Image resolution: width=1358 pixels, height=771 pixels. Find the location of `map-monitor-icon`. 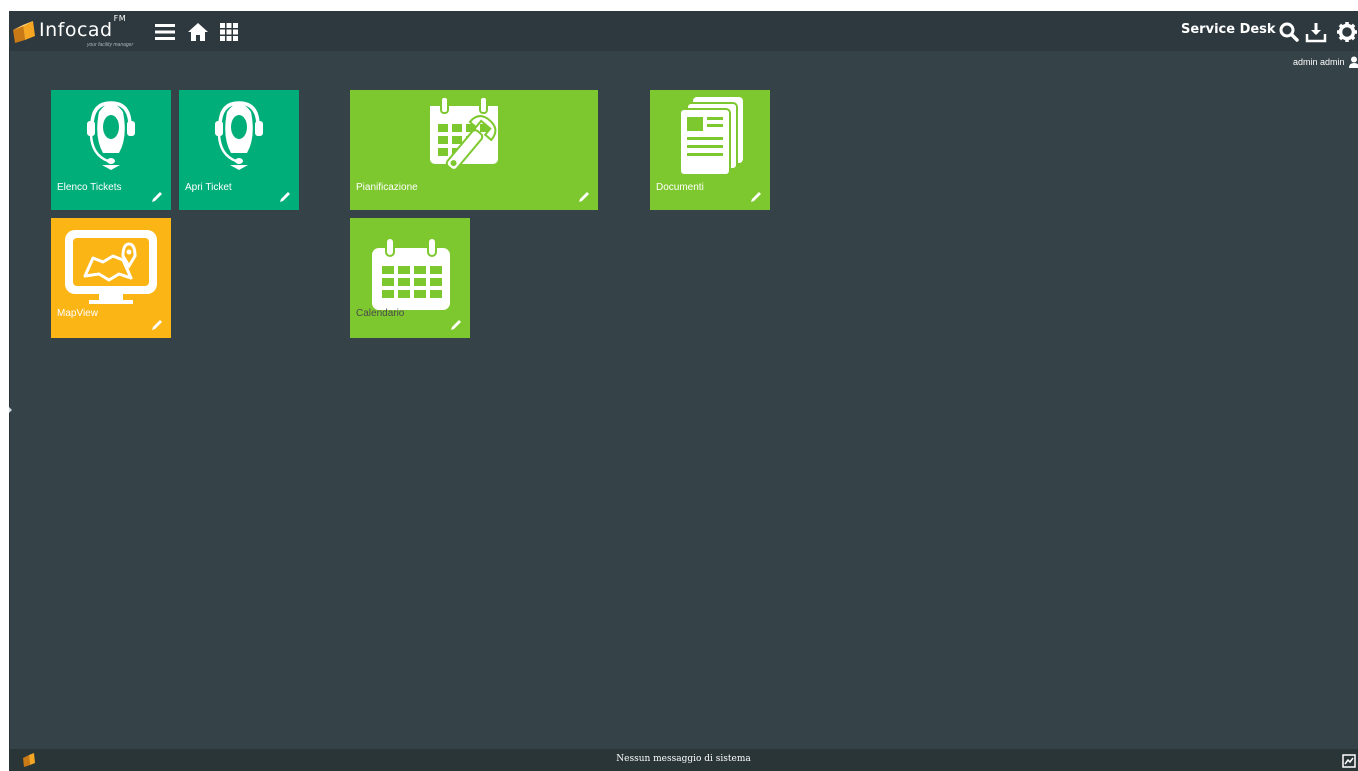

map-monitor-icon is located at coordinates (111, 267).